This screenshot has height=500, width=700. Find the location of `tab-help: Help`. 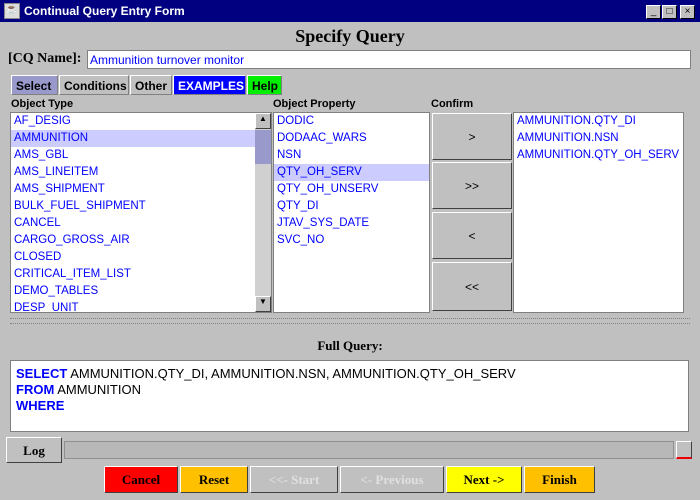

tab-help: Help is located at coordinates (264, 85).